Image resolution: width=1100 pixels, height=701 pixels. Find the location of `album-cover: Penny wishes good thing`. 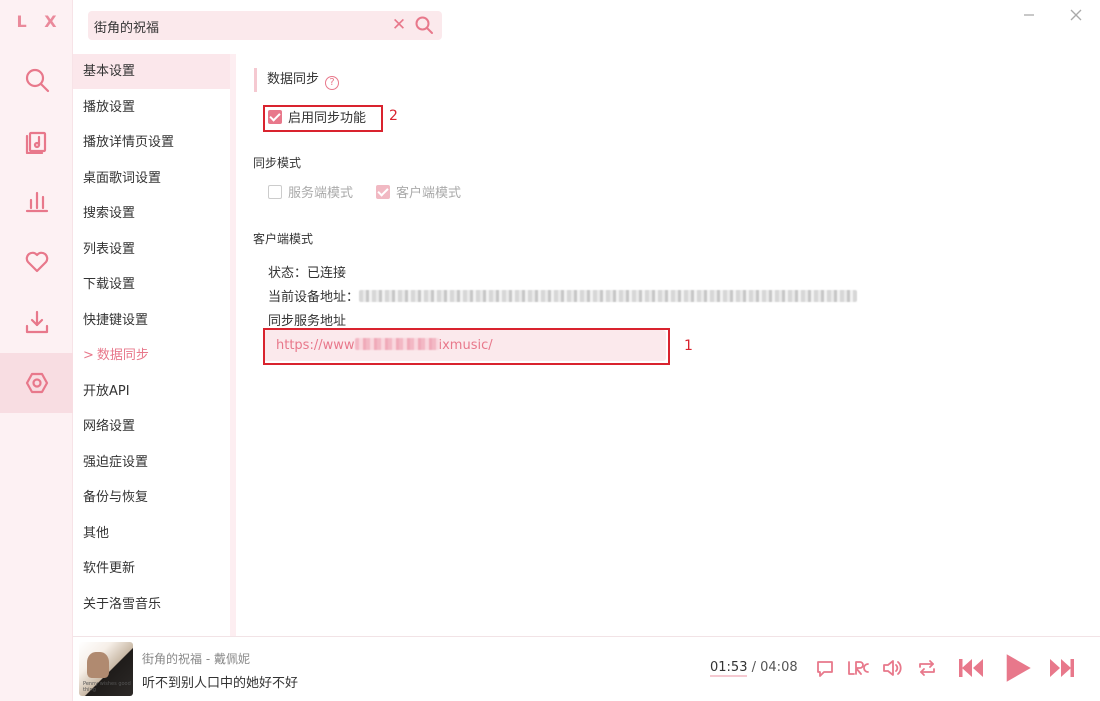

album-cover: Penny wishes good thing is located at coordinates (106, 669).